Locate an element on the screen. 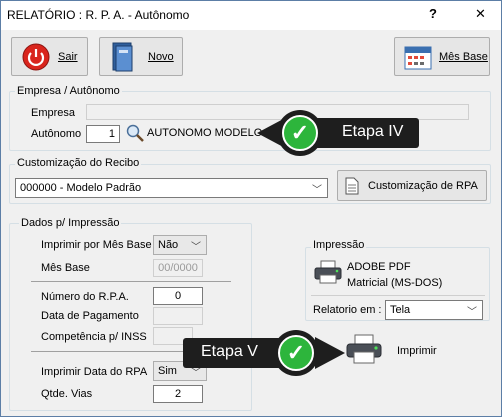 This screenshot has height=417, width=502. relatorio-em-select: Tela ﹀ is located at coordinates (434, 310).